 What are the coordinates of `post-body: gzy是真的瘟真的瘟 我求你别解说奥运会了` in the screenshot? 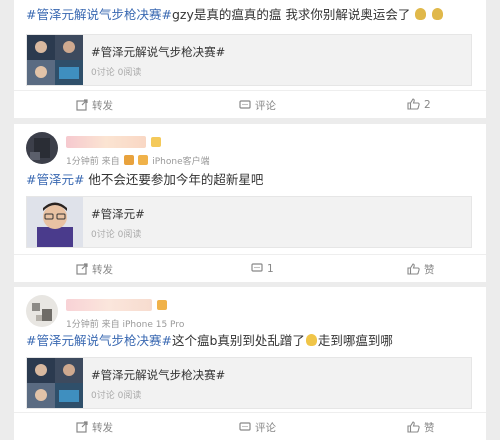 It's located at (291, 14).